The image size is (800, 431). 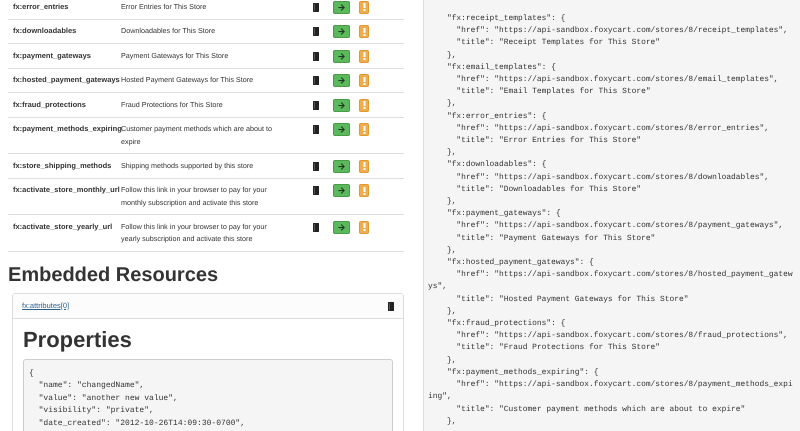 What do you see at coordinates (91, 386) in the screenshot?
I see `code-line: "name": "changedName",` at bounding box center [91, 386].